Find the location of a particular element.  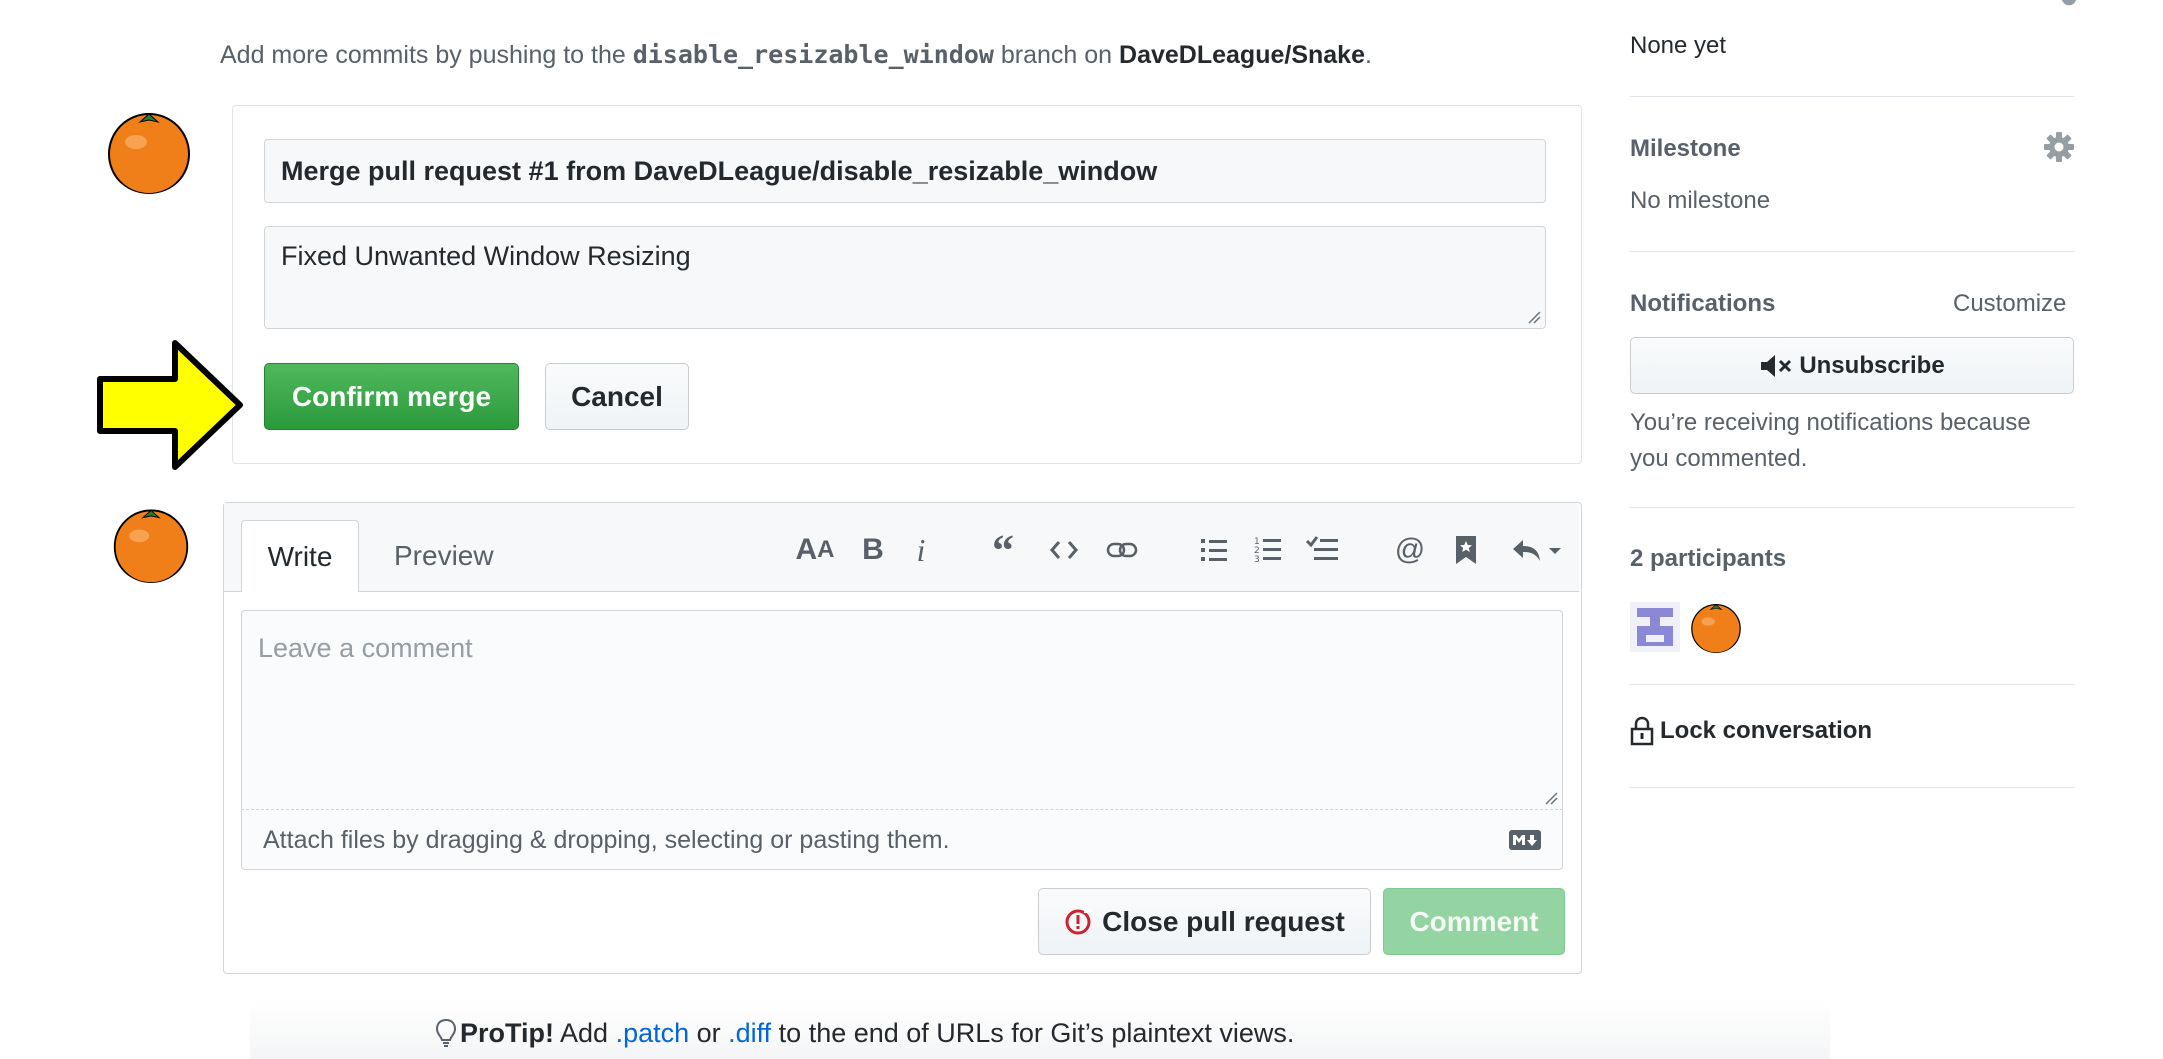

diff-link: .diff is located at coordinates (749, 1033).